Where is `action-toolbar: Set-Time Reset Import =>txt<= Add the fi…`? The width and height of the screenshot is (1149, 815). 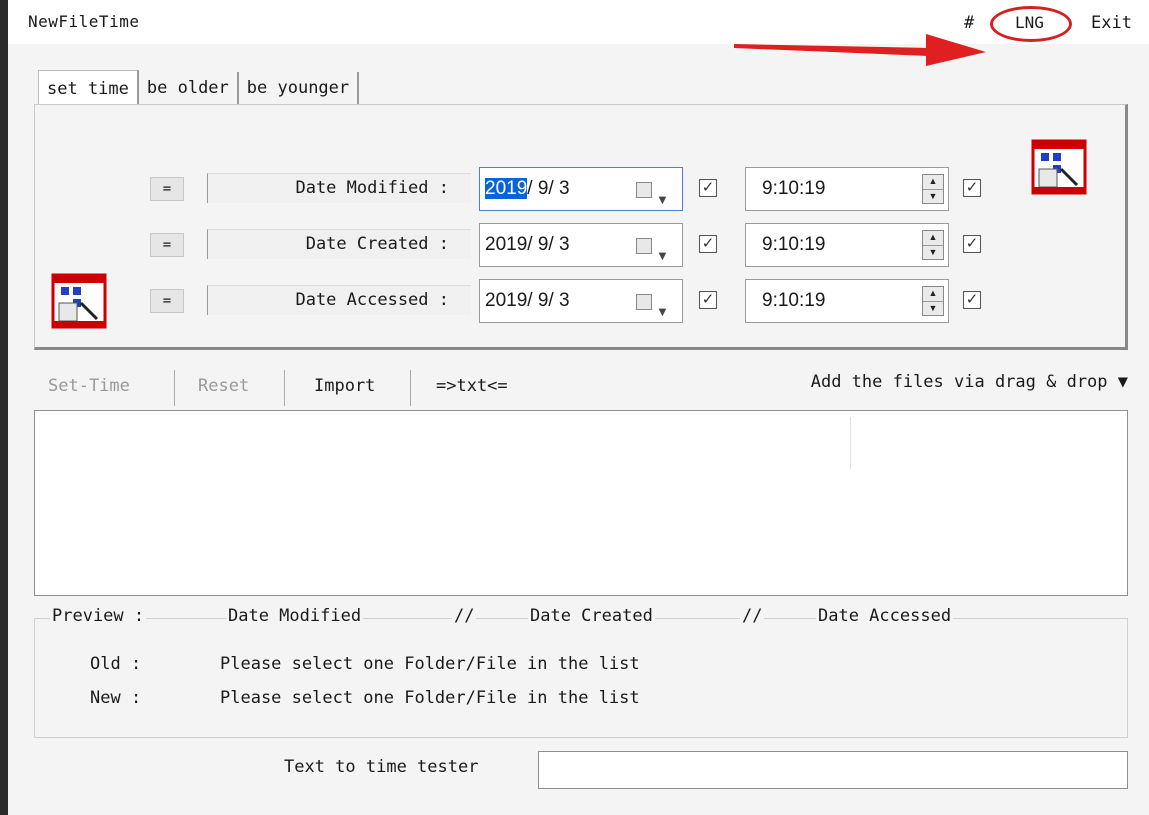 action-toolbar: Set-Time Reset Import =>txt<= Add the fi… is located at coordinates (583, 388).